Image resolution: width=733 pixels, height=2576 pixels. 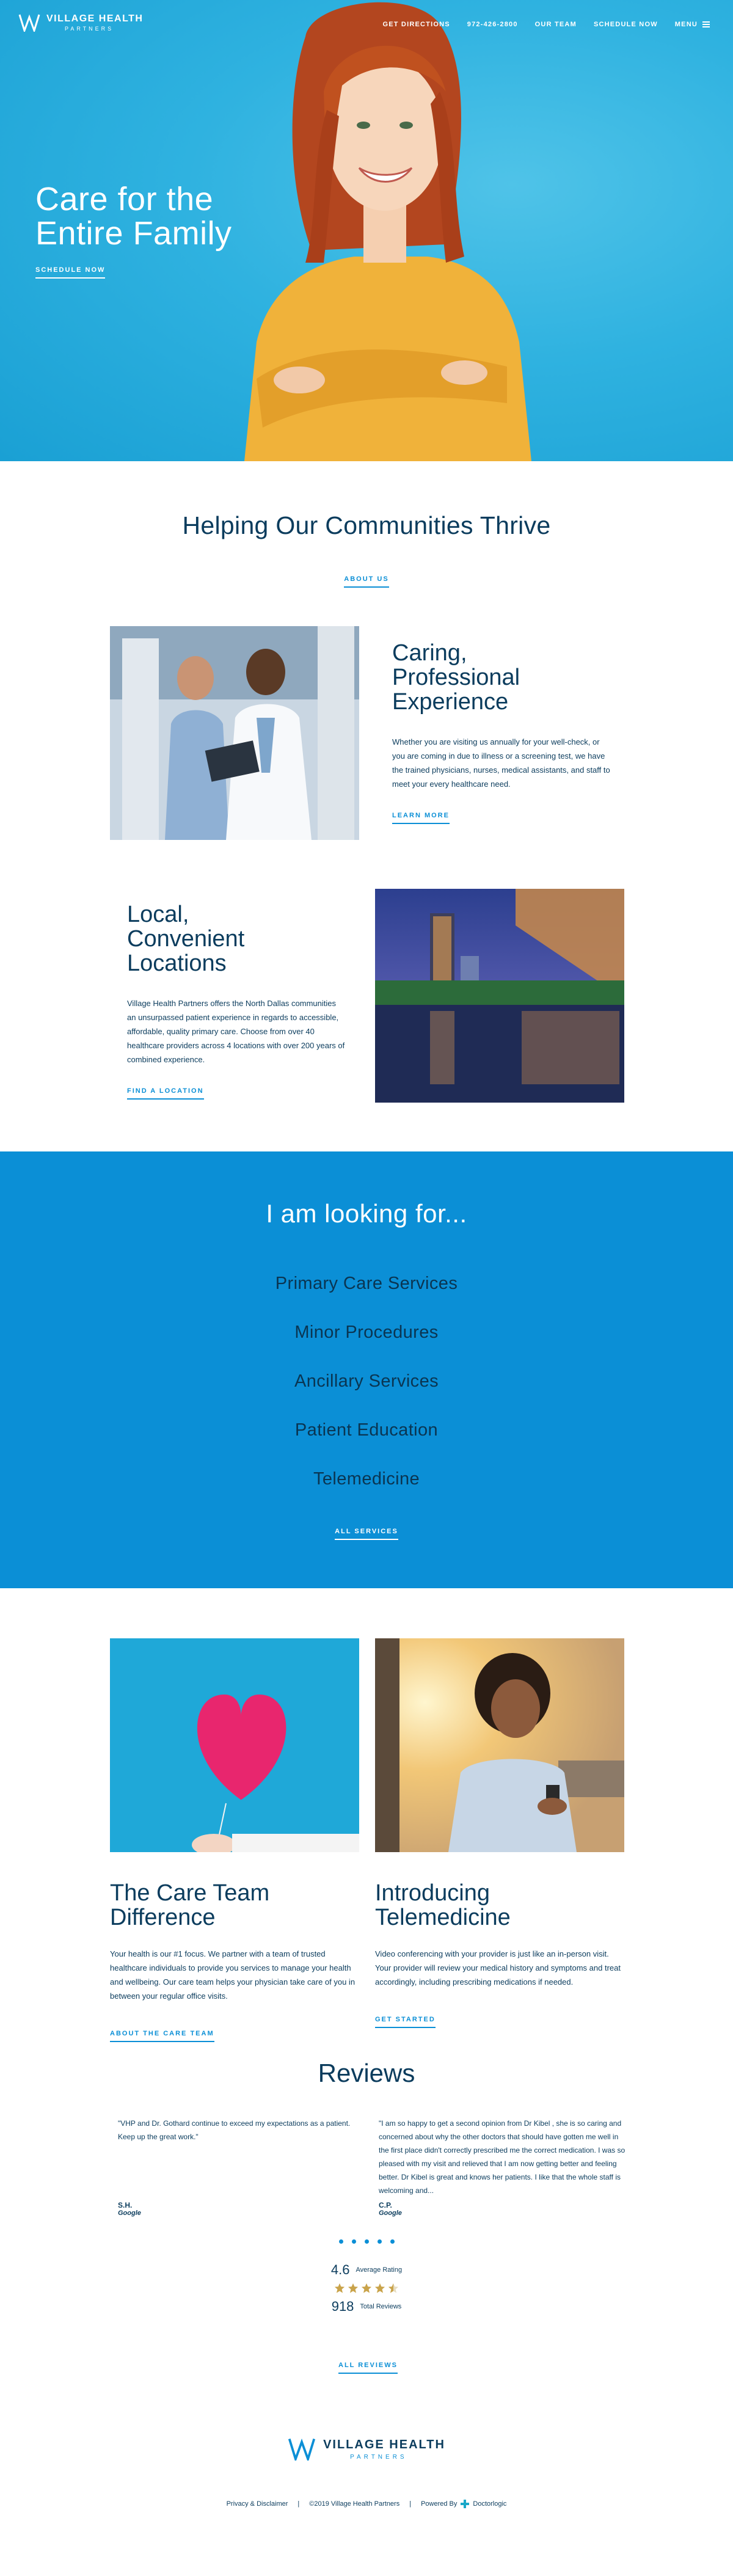 I want to click on powered-by-link: Powered By Doctorlogic, so click(x=463, y=2504).